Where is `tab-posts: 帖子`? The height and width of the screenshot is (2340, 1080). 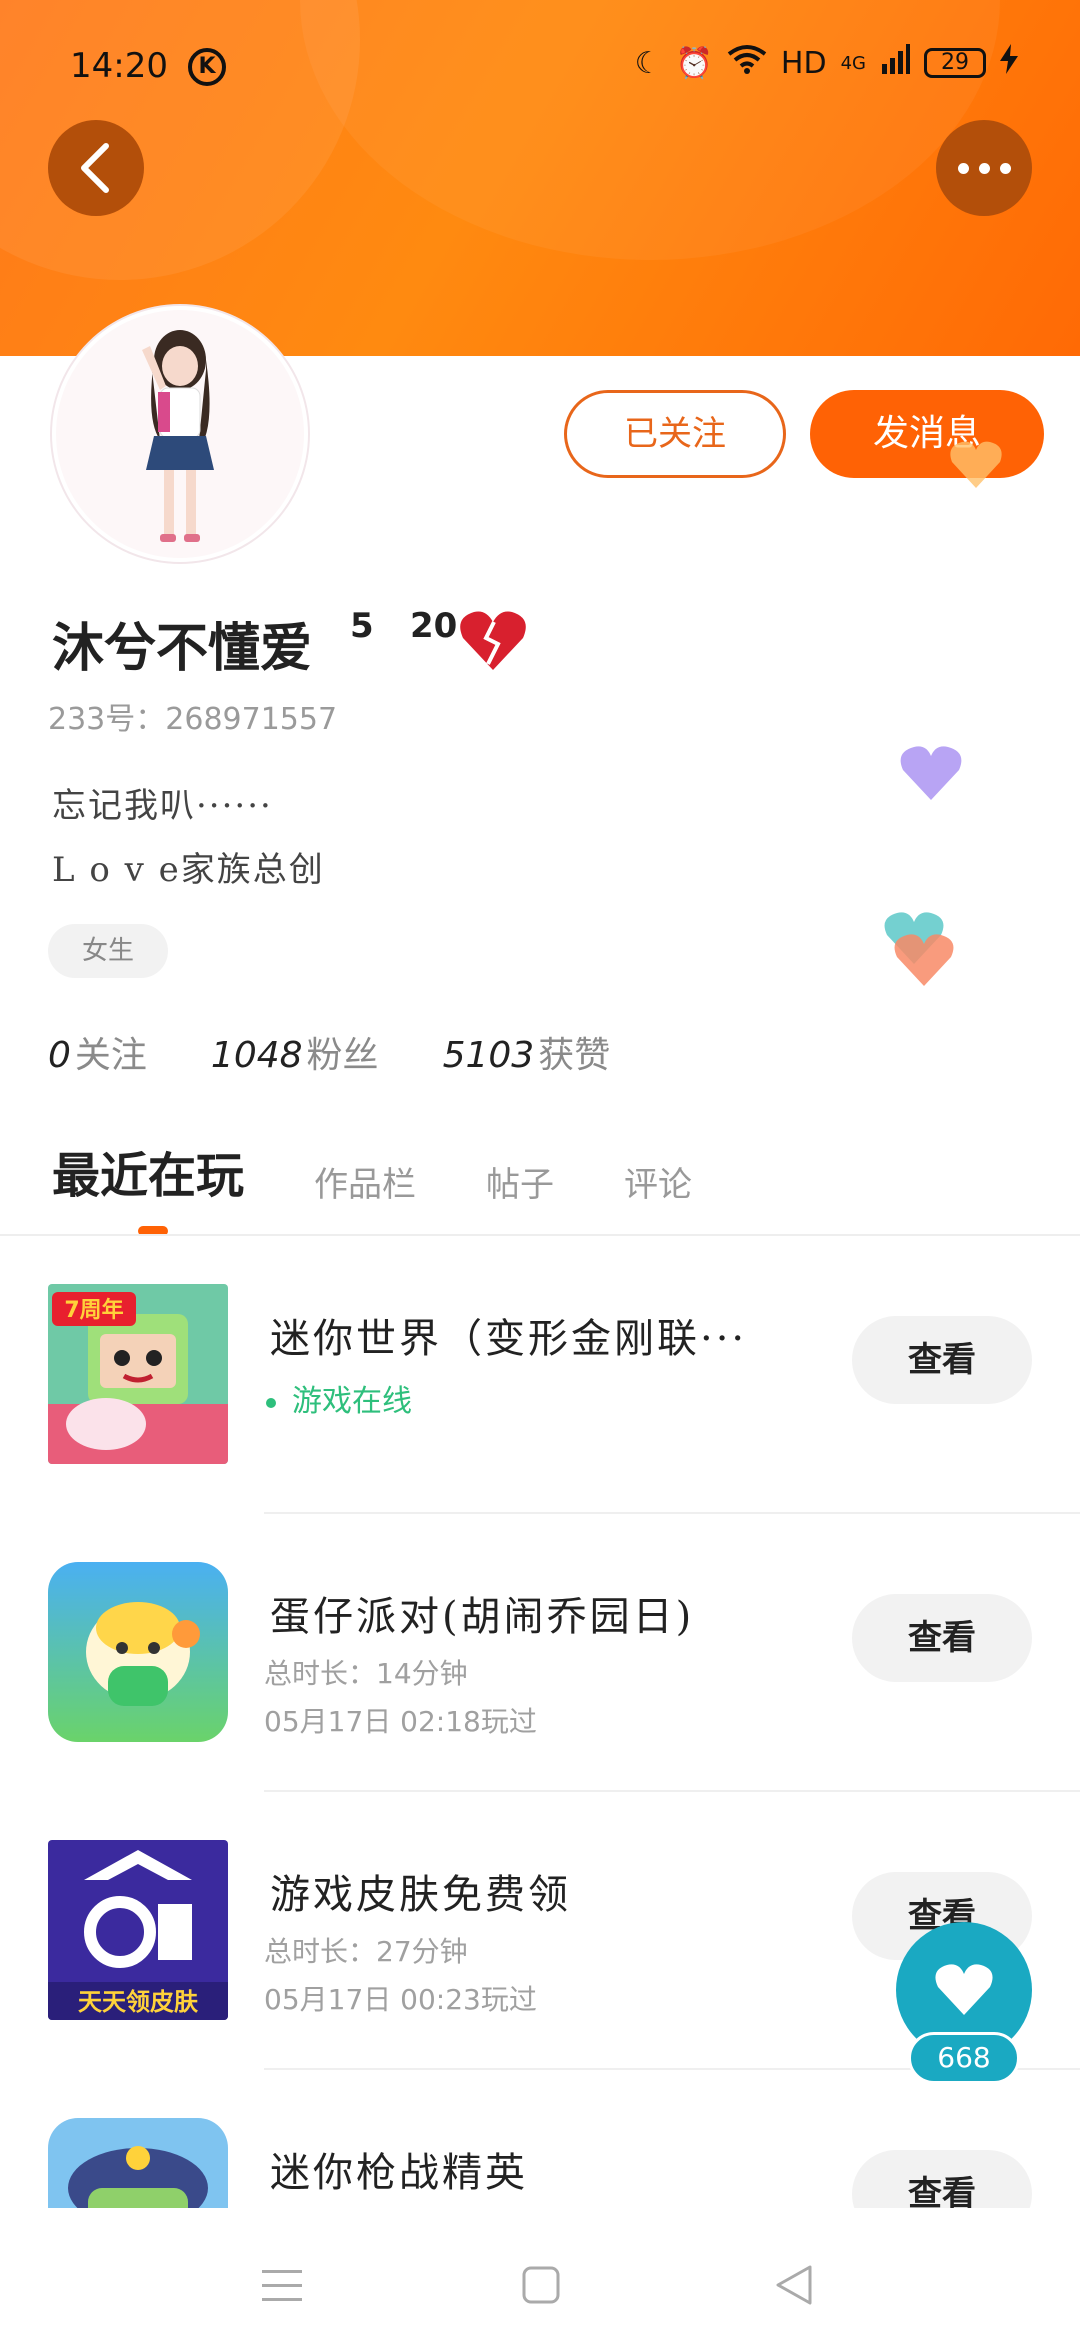
tab-posts: 帖子 is located at coordinates (520, 1181).